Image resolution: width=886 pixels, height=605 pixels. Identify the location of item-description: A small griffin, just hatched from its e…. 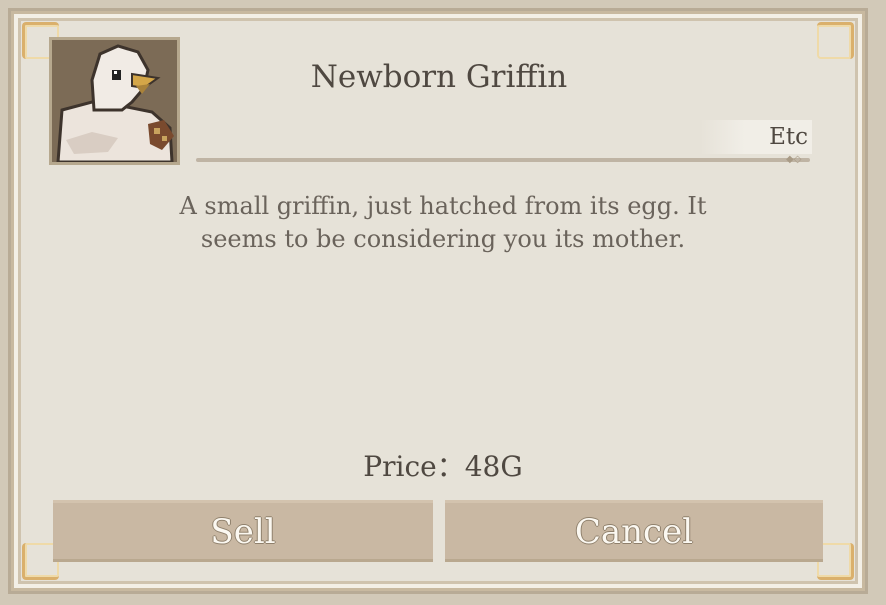
(443, 222).